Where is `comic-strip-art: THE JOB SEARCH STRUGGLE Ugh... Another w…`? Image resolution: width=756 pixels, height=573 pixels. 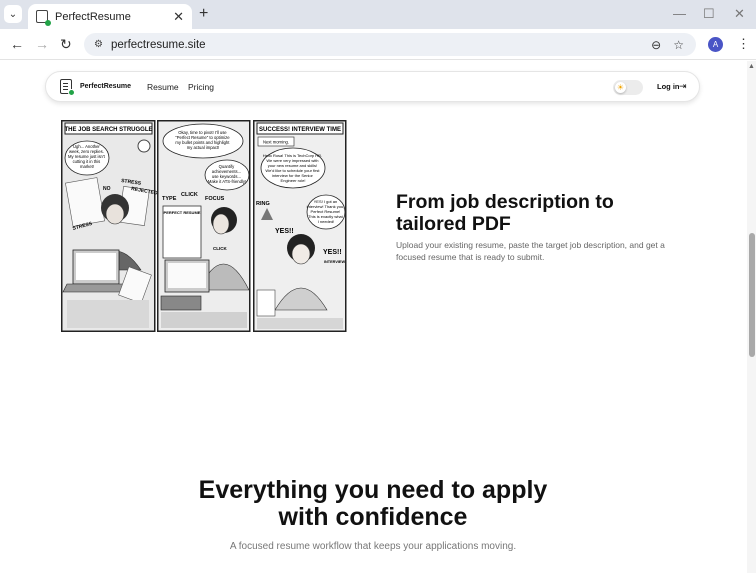 comic-strip-art: THE JOB SEARCH STRUGGLE Ugh... Another w… is located at coordinates (204, 226).